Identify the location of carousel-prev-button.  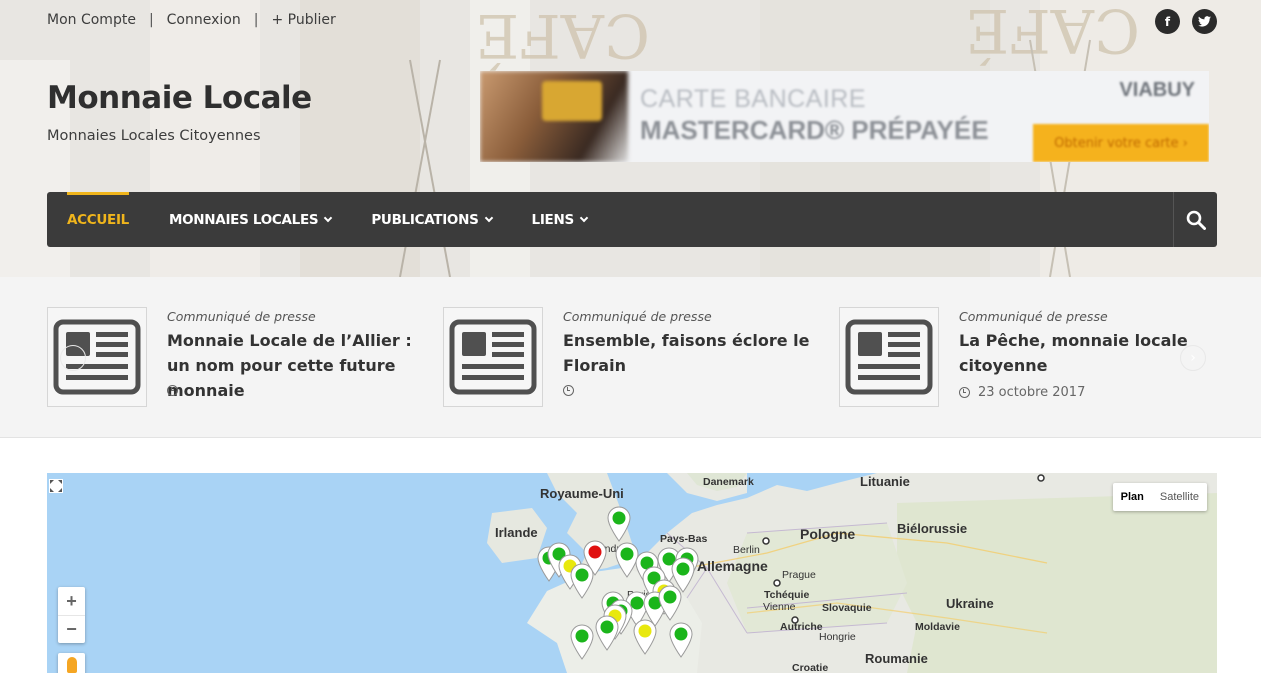
(73, 358).